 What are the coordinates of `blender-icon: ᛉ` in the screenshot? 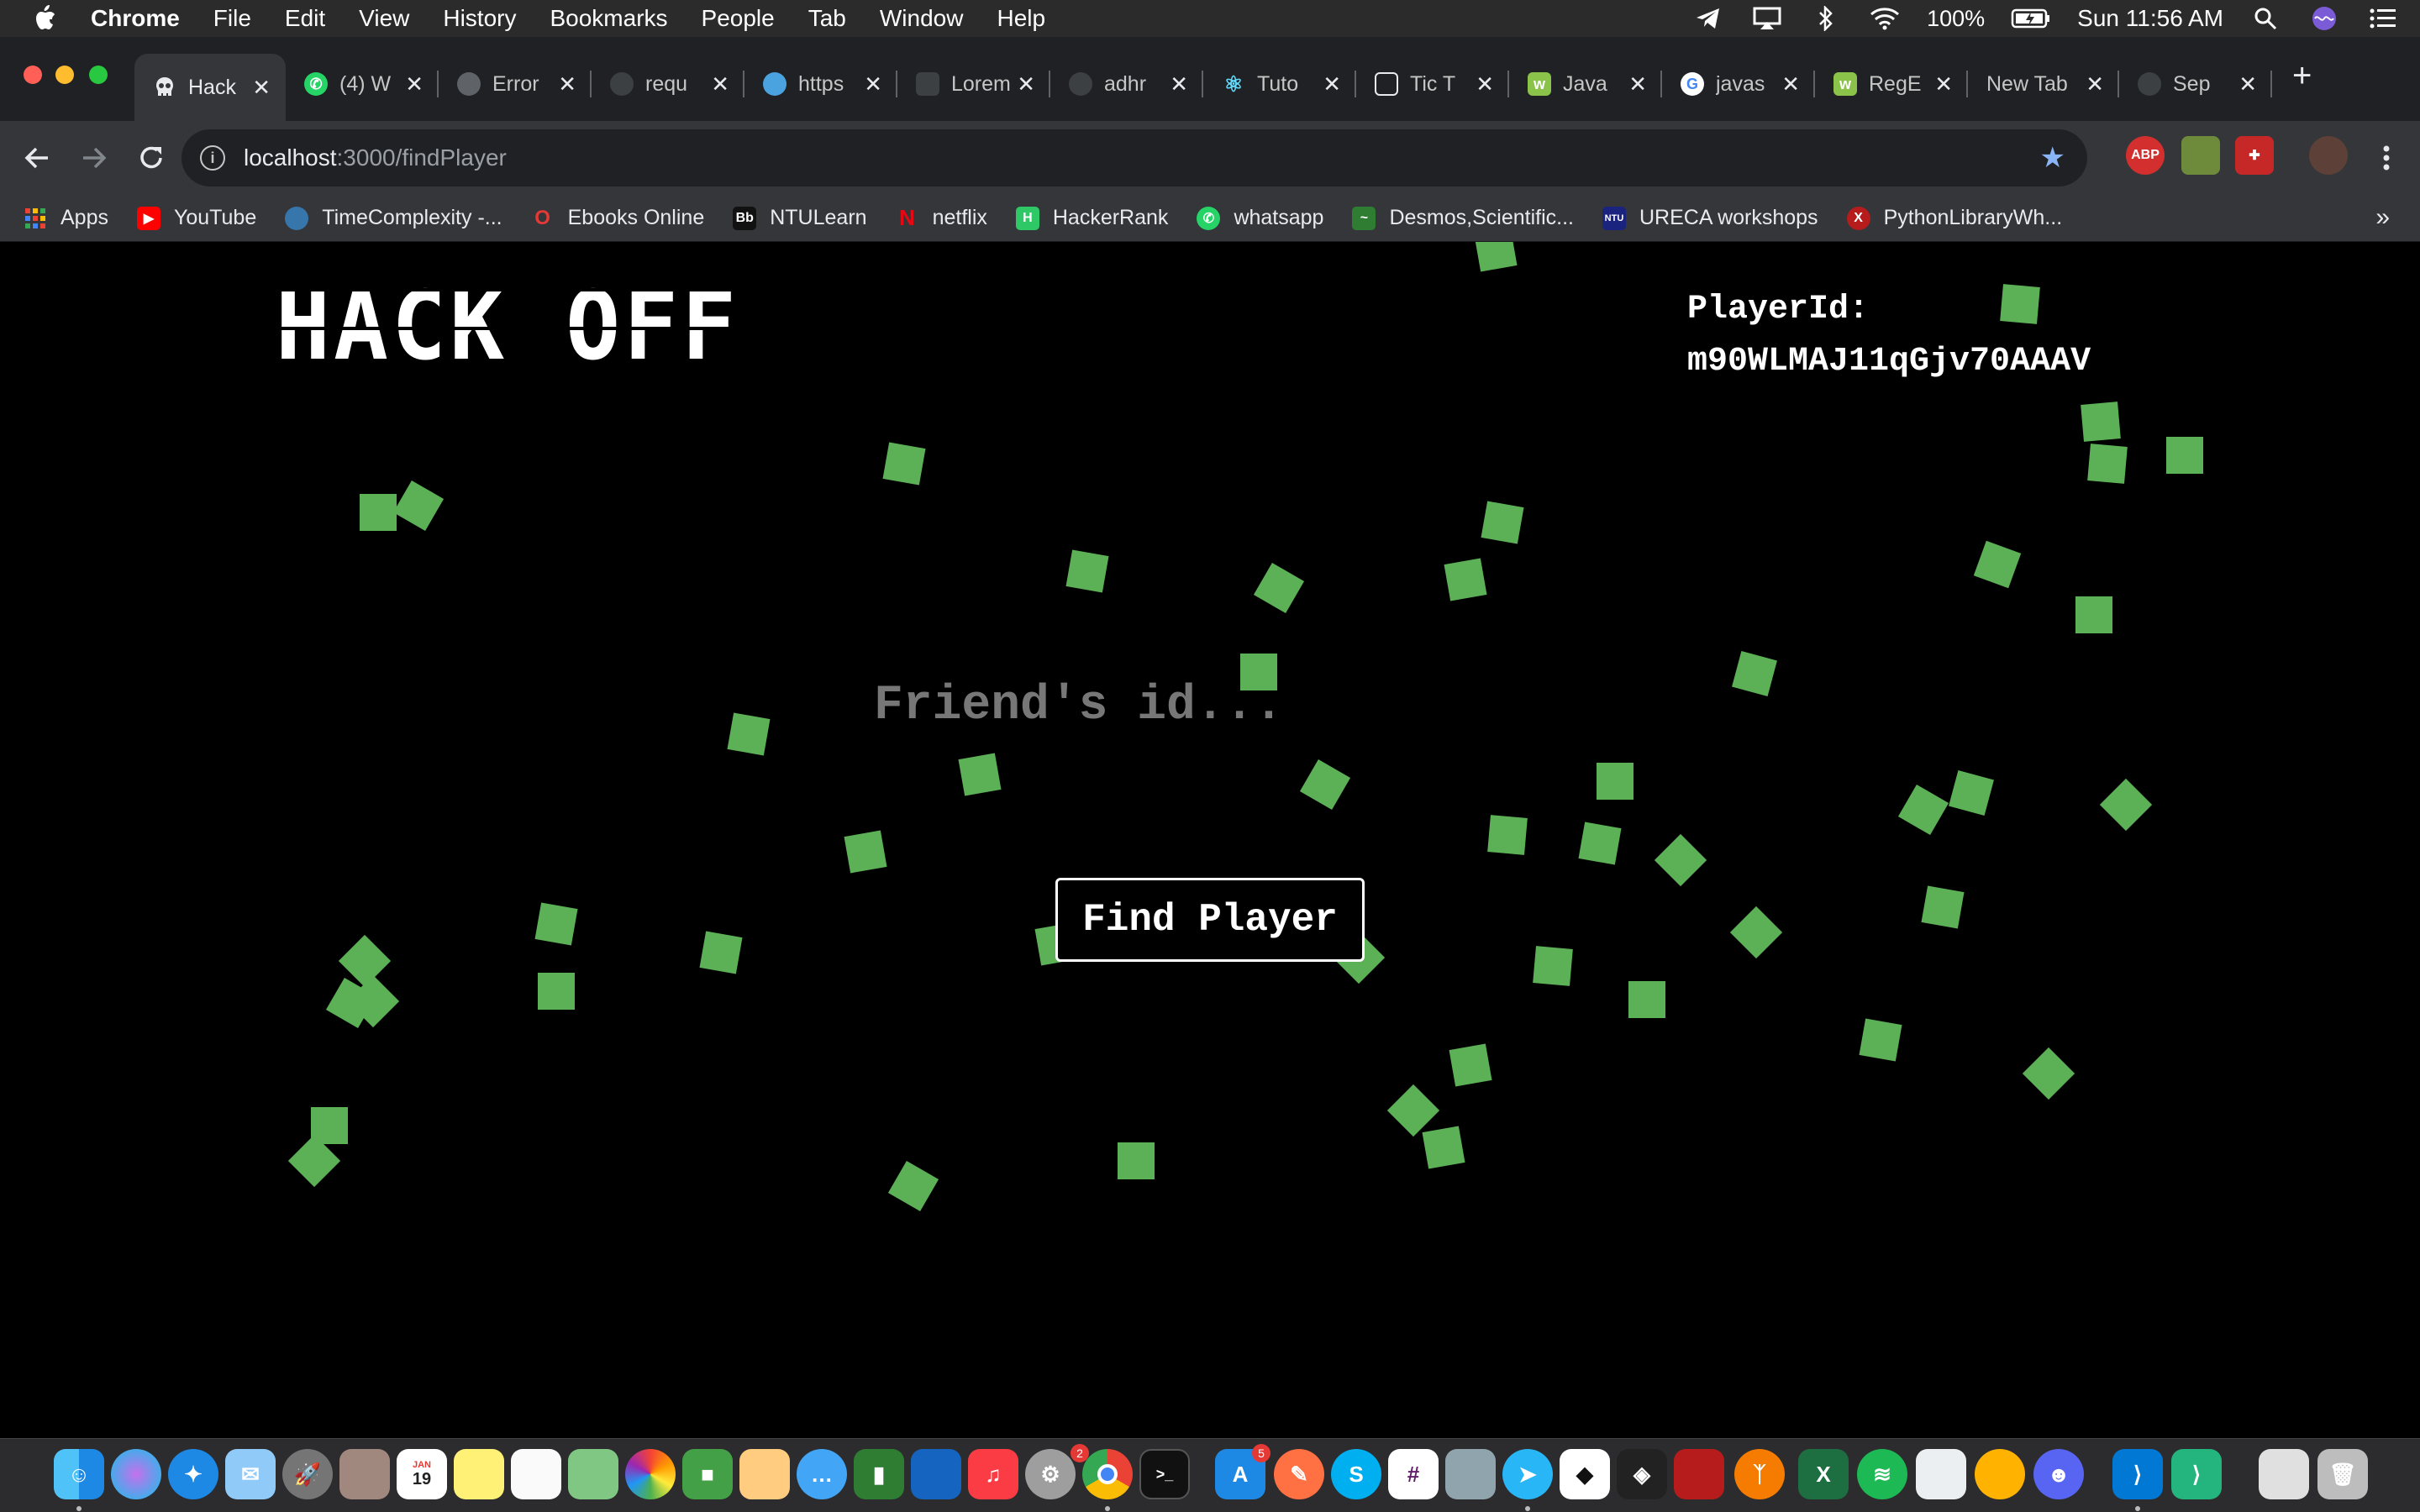 It's located at (1759, 1474).